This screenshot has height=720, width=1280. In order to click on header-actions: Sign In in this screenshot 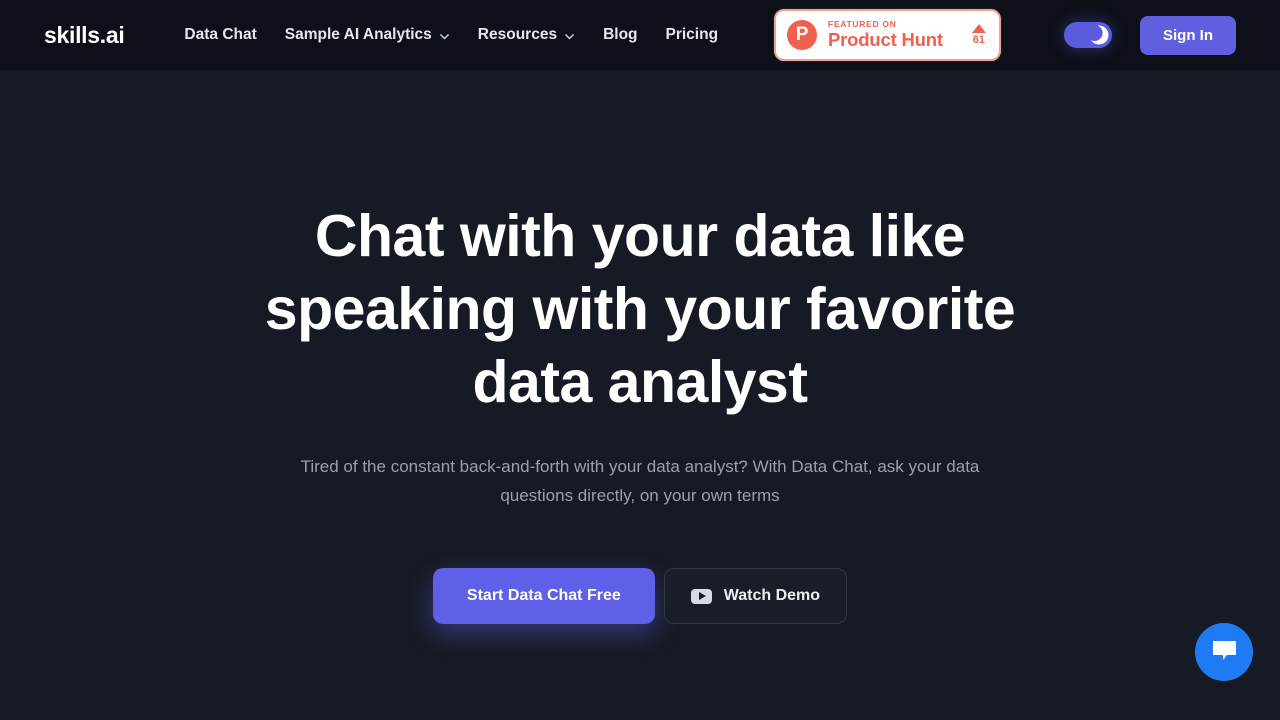, I will do `click(1150, 35)`.